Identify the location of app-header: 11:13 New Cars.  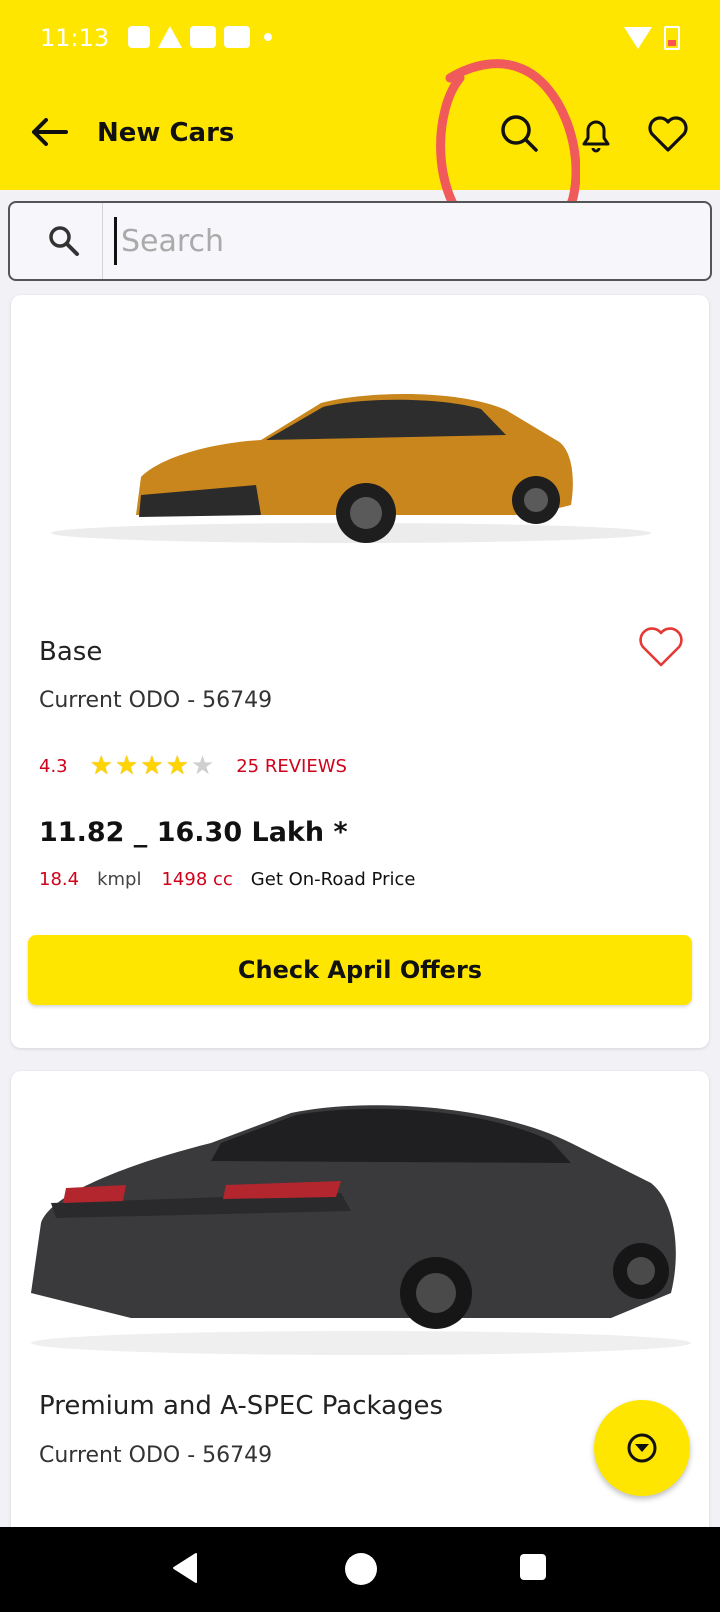
(360, 95).